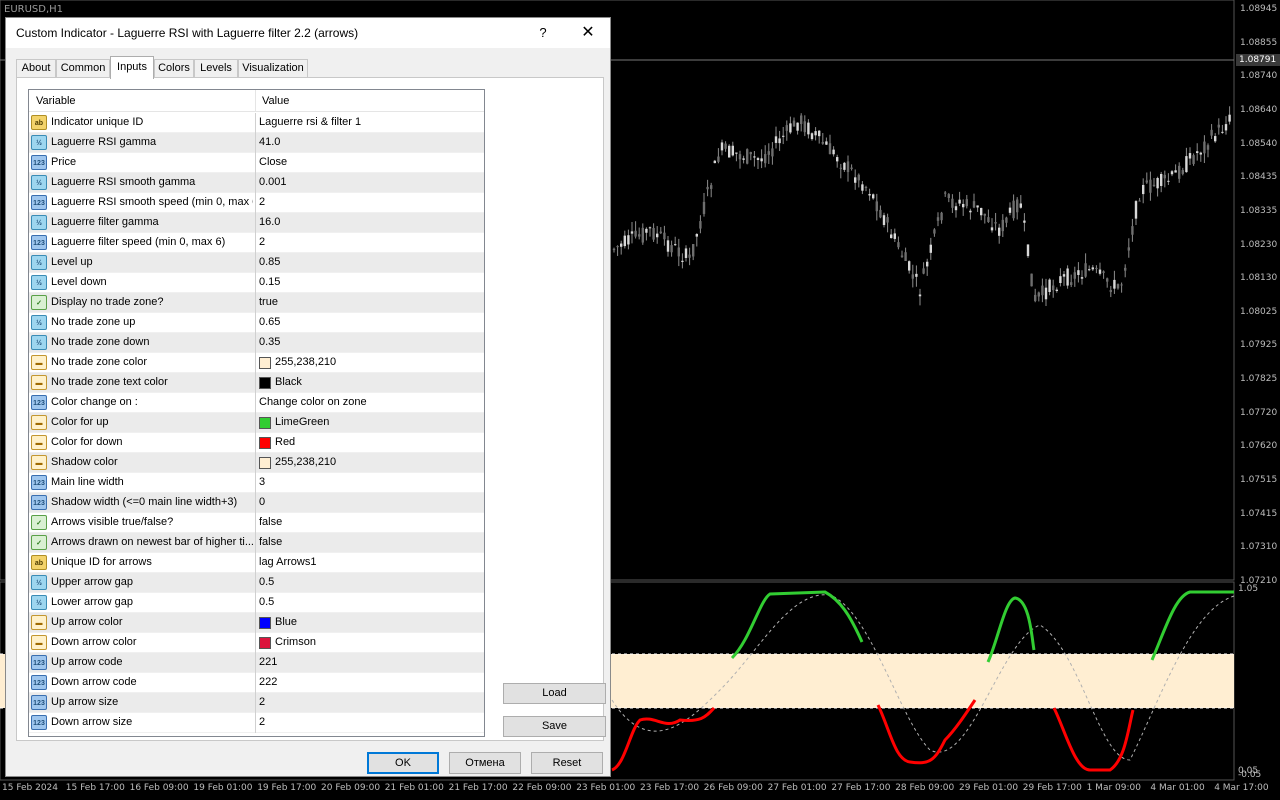 Image resolution: width=1280 pixels, height=800 pixels. What do you see at coordinates (287, 562) in the screenshot?
I see `input-value: lag Arrows1` at bounding box center [287, 562].